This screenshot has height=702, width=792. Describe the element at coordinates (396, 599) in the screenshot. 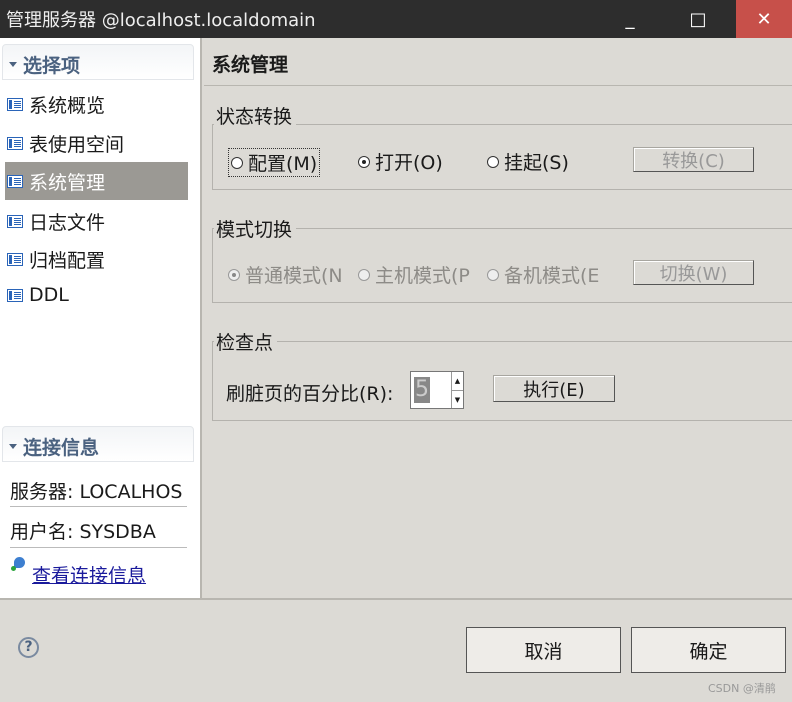

I see `footer-divider` at that location.